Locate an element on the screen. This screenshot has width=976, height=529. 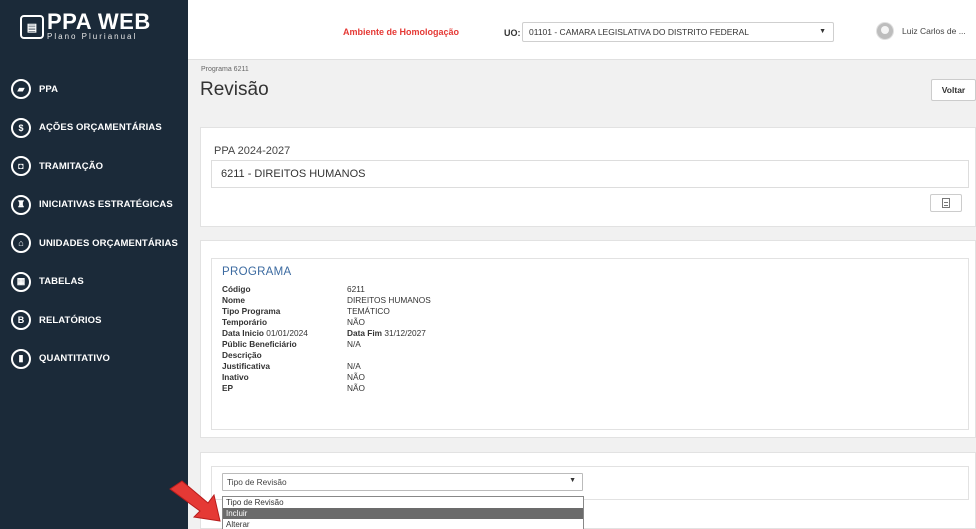
field-label: Públic Beneficiário is located at coordinates (259, 344).